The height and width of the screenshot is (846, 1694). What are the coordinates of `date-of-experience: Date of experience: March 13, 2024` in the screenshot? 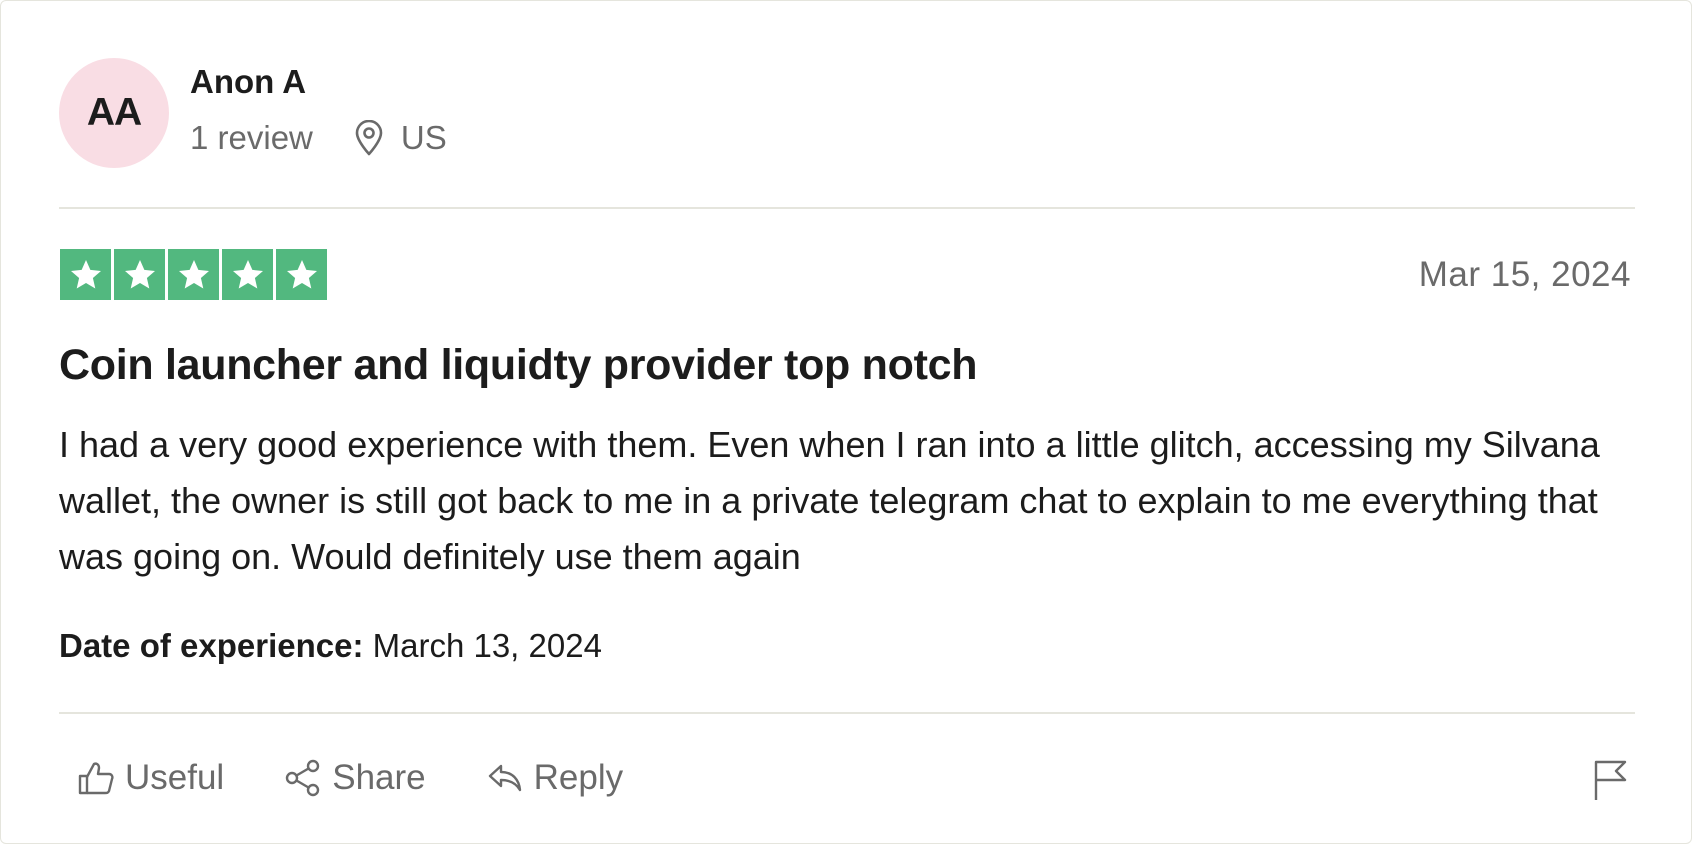 It's located at (330, 646).